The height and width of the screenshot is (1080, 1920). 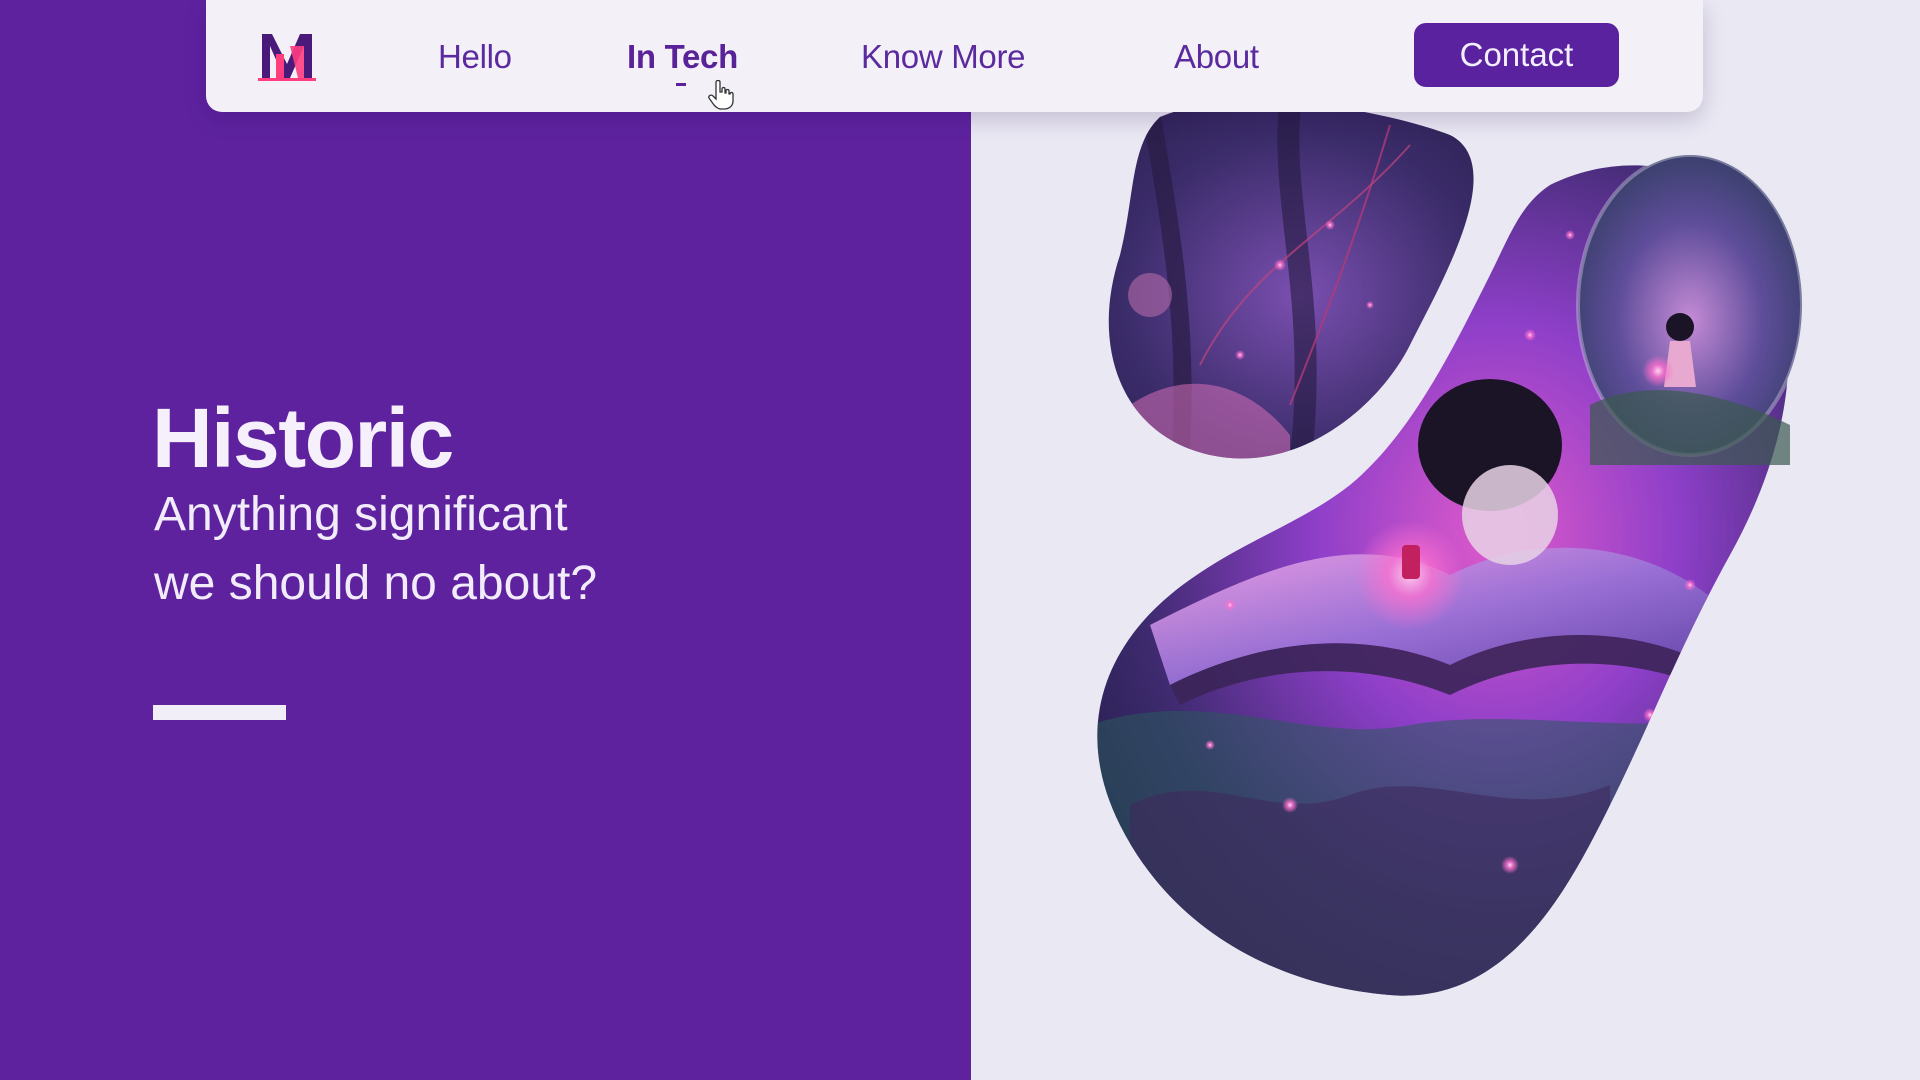 I want to click on hero-subtitle-line-1: Anything significant, so click(x=361, y=514).